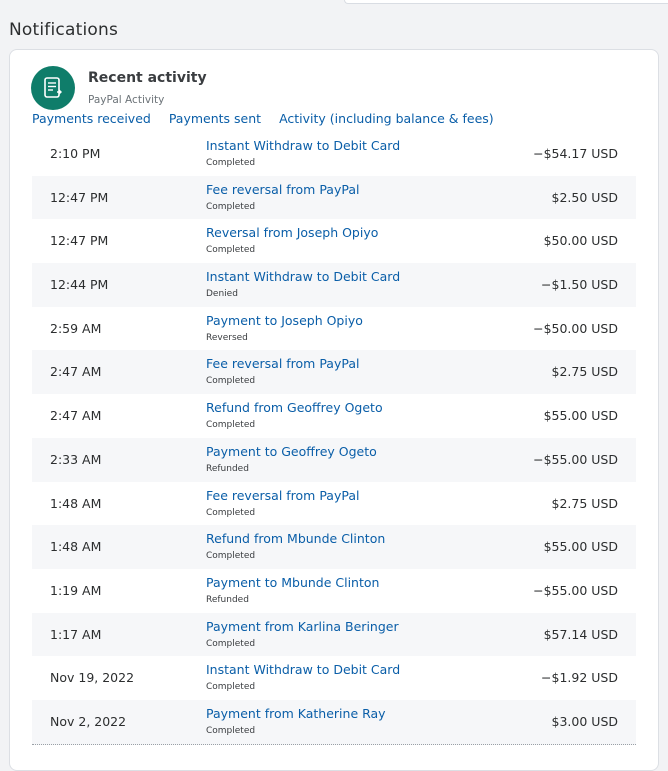  Describe the element at coordinates (63, 30) in the screenshot. I see `page-title: Notifications` at that location.